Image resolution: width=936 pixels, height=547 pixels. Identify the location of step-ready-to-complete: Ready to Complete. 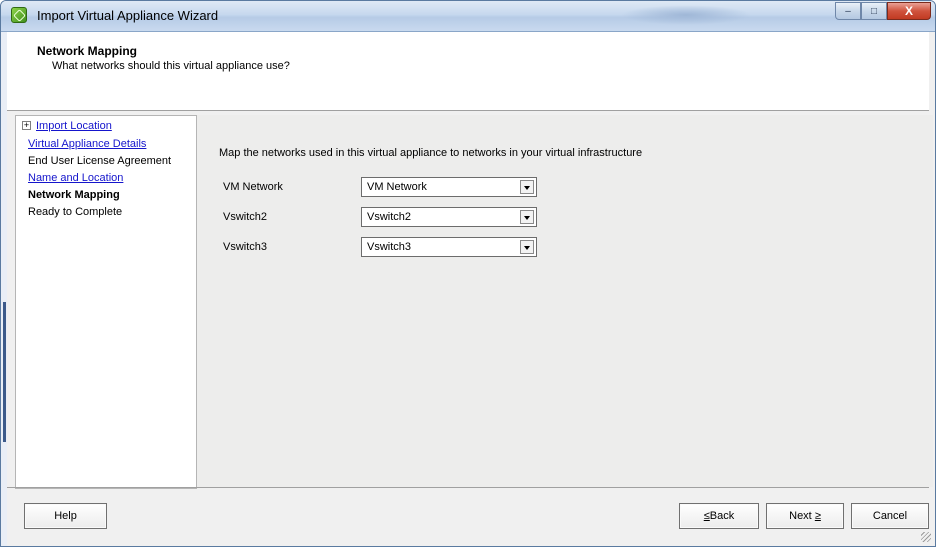
(75, 212).